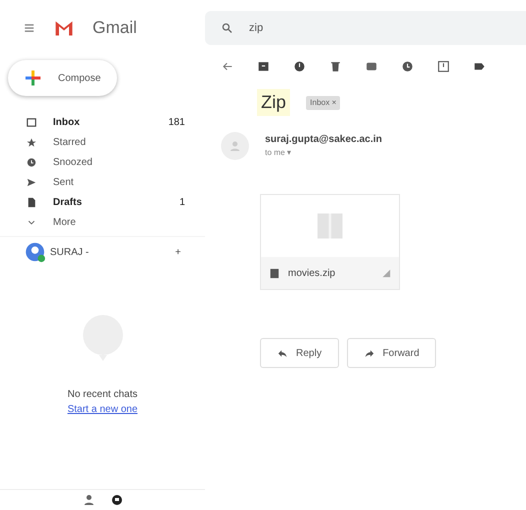  What do you see at coordinates (116, 500) in the screenshot?
I see `chat-icon` at bounding box center [116, 500].